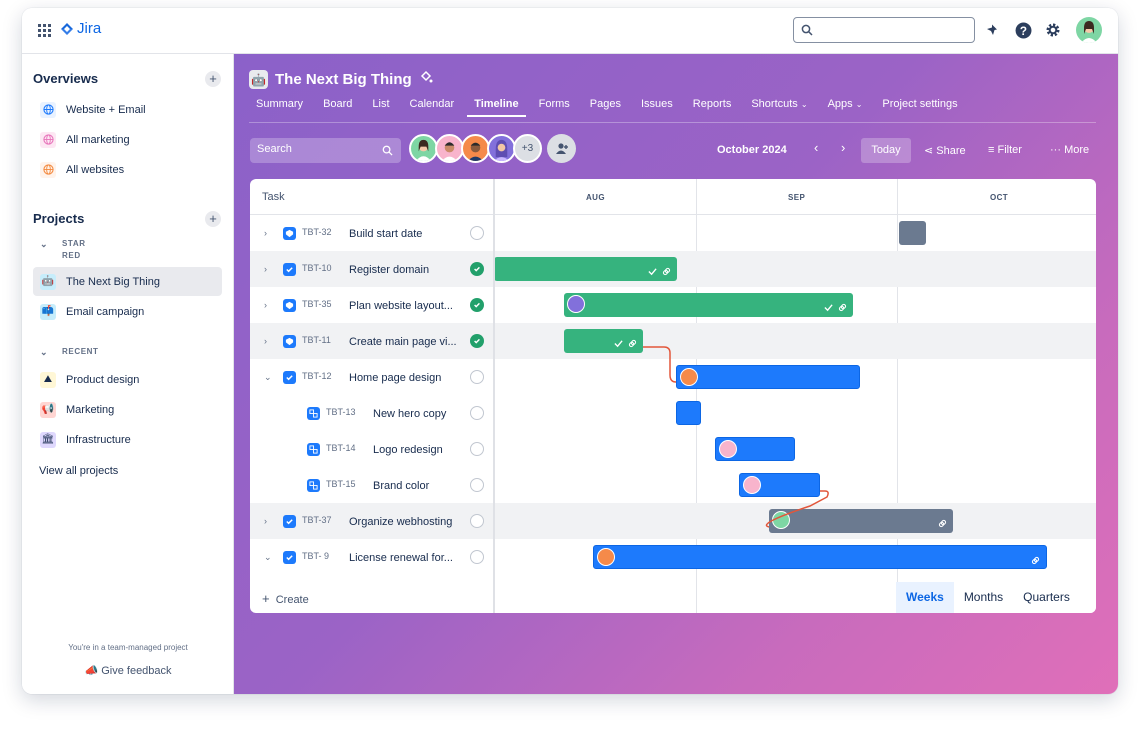 The width and height of the screenshot is (1140, 729). I want to click on next-month-button: ›, so click(843, 147).